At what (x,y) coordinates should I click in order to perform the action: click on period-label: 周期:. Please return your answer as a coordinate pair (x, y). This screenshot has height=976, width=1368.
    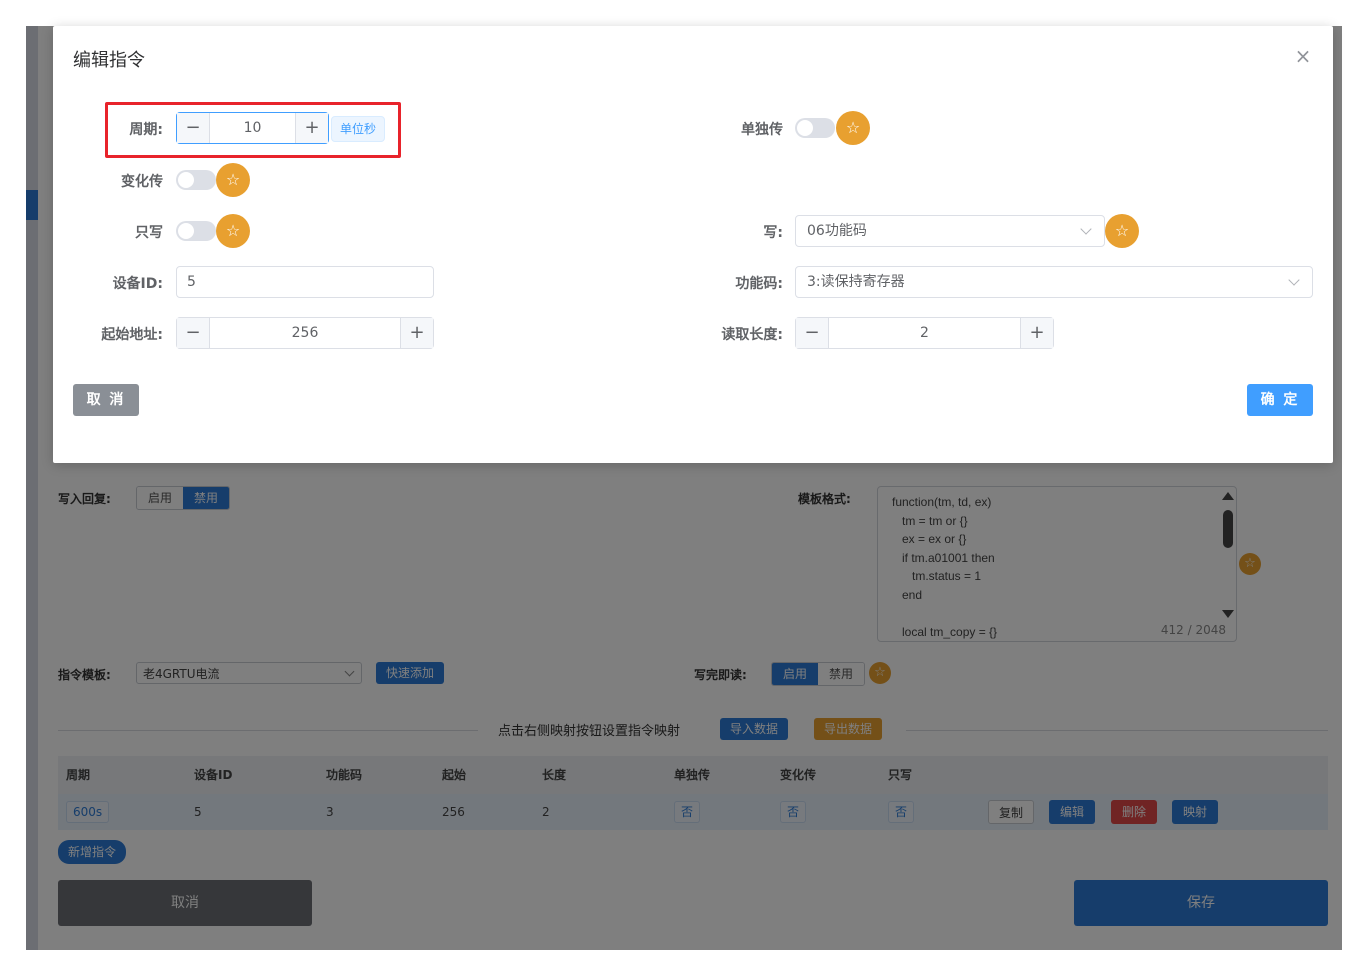
    Looking at the image, I should click on (146, 130).